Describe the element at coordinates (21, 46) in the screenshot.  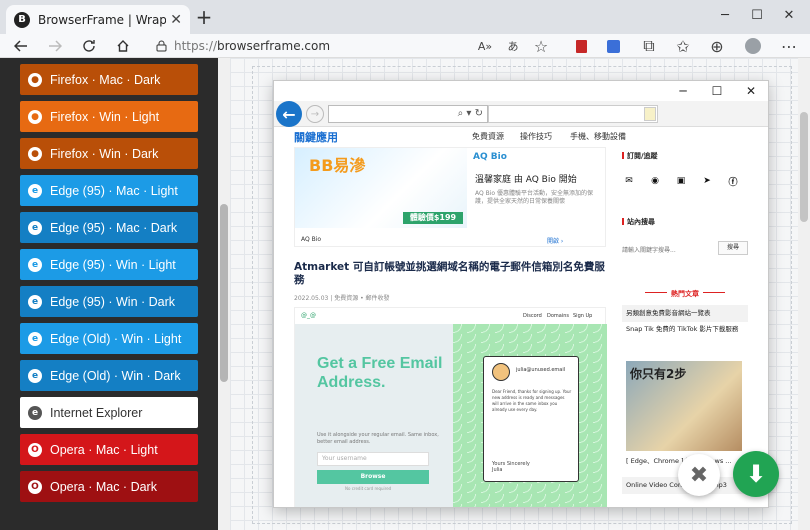
I see `back-button` at that location.